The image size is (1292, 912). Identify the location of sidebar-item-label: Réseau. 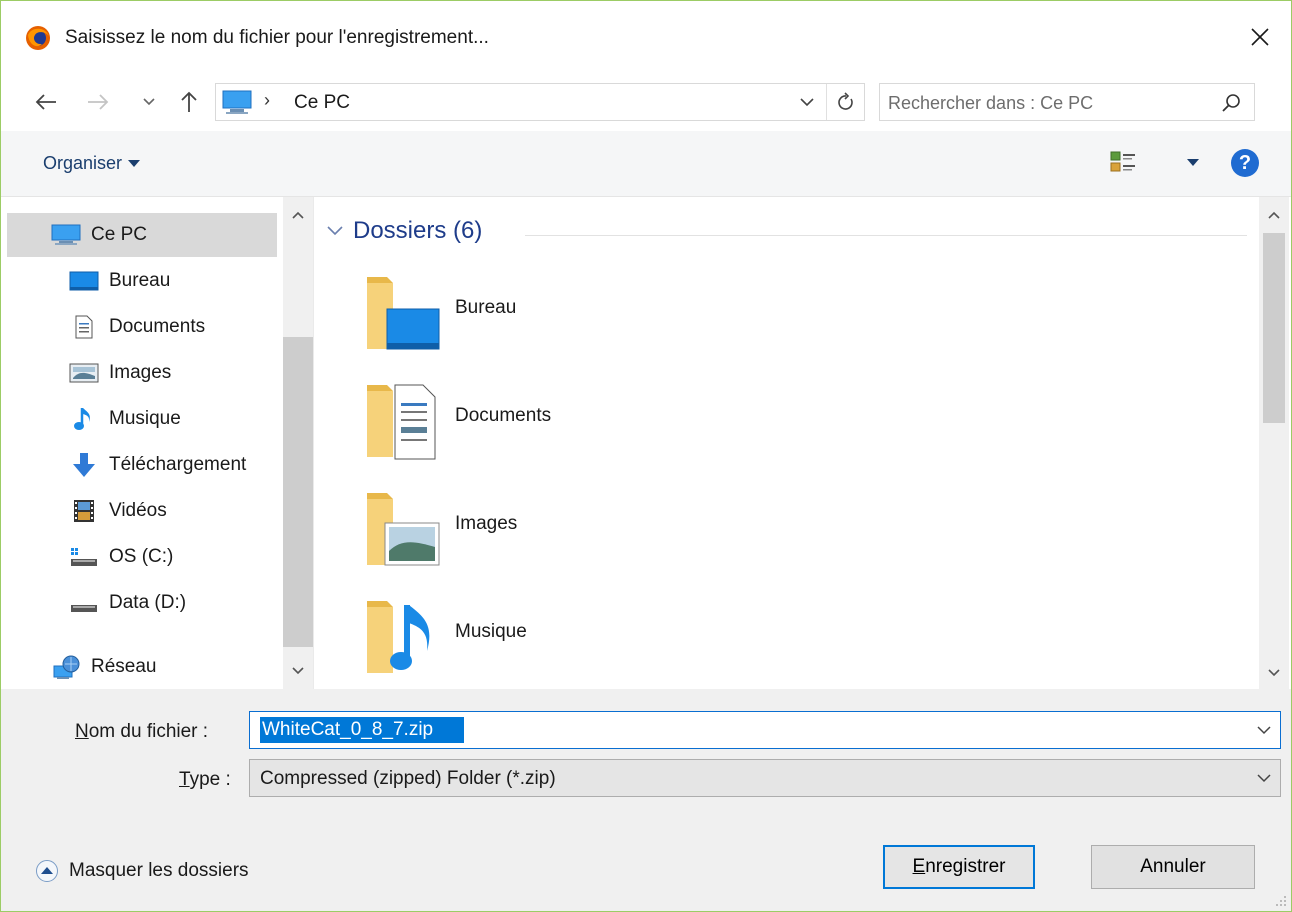
(124, 666).